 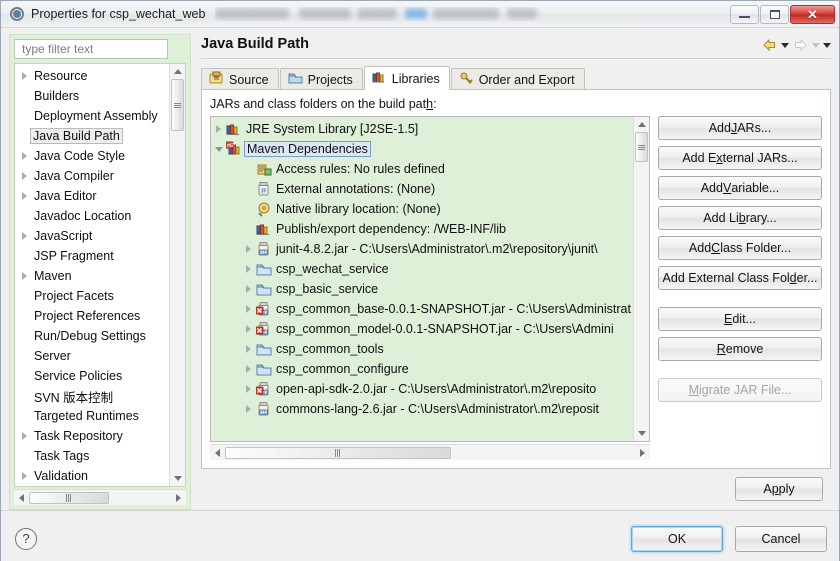 I want to click on back-menu-chevron-down-icon, so click(x=785, y=45).